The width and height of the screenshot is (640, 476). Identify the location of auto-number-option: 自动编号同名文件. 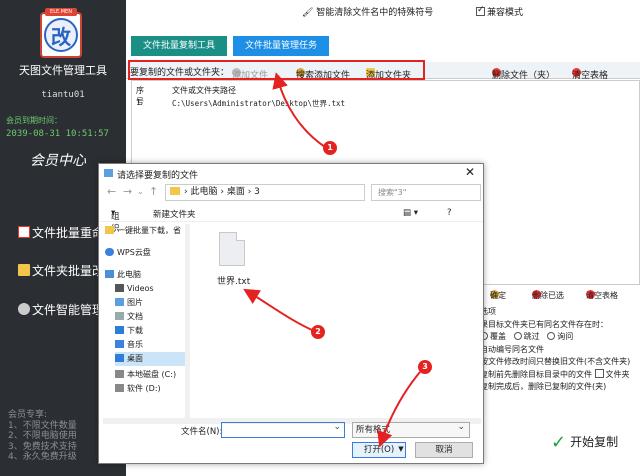
(560, 350).